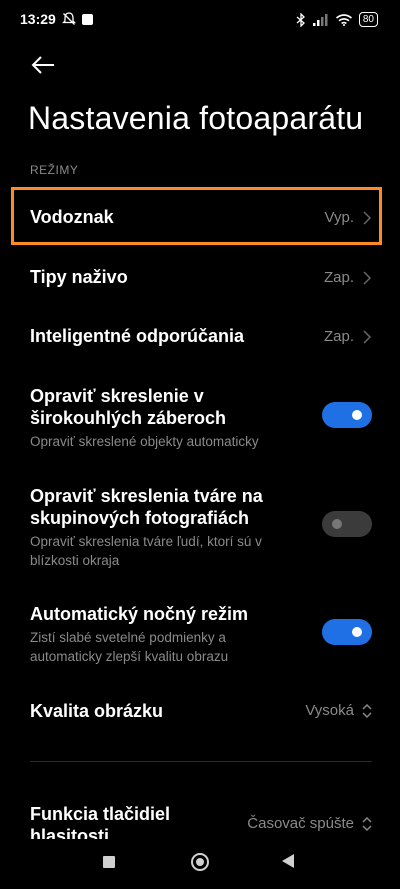 The image size is (400, 889). Describe the element at coordinates (347, 524) in the screenshot. I see `face-distortion-toggle` at that location.